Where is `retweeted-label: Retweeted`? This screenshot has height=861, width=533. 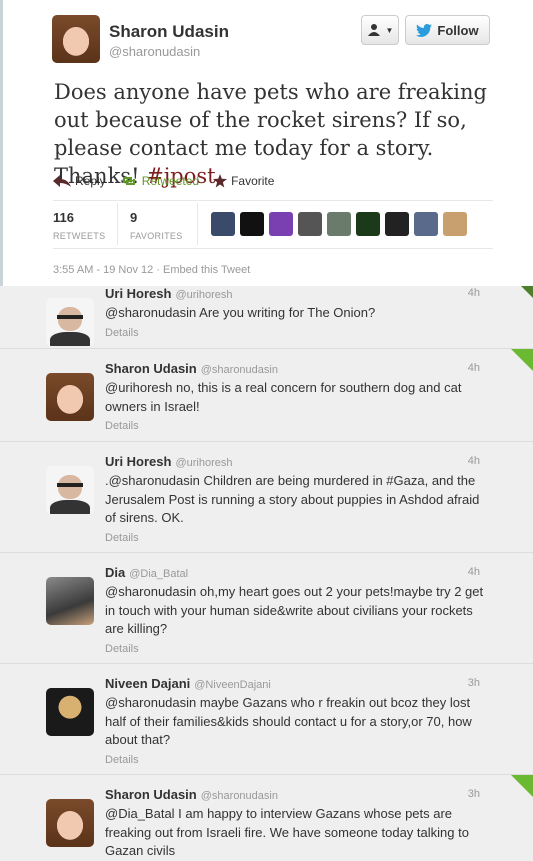
retweeted-label: Retweeted is located at coordinates (170, 181).